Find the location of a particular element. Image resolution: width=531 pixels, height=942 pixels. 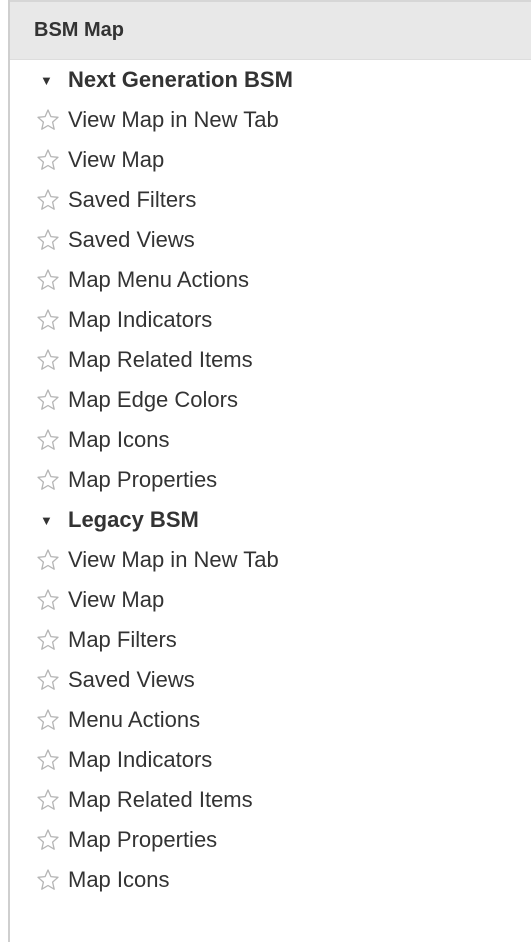

menu-item-menu-actions: Menu Actions is located at coordinates (270, 720).